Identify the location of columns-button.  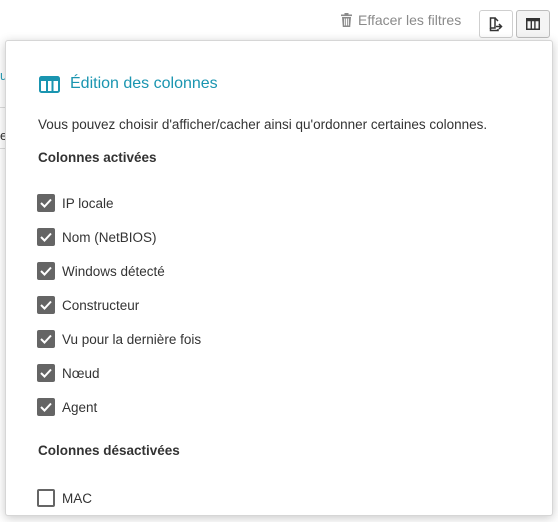
(533, 24).